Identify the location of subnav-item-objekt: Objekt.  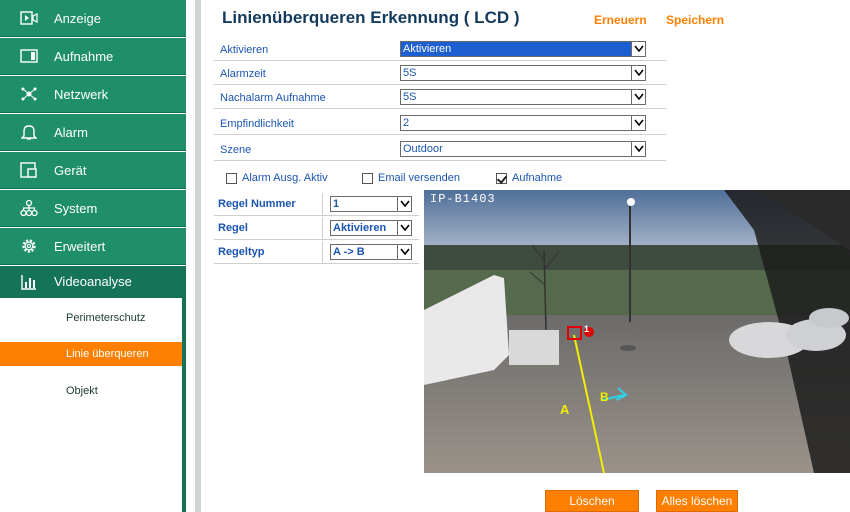
(91, 391).